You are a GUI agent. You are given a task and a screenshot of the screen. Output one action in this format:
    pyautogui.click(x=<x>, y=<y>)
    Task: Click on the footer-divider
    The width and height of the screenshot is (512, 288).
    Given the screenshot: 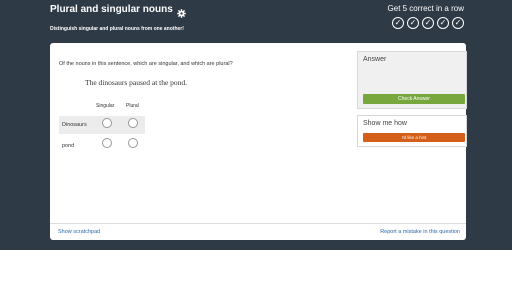 What is the action you would take?
    pyautogui.click(x=258, y=223)
    